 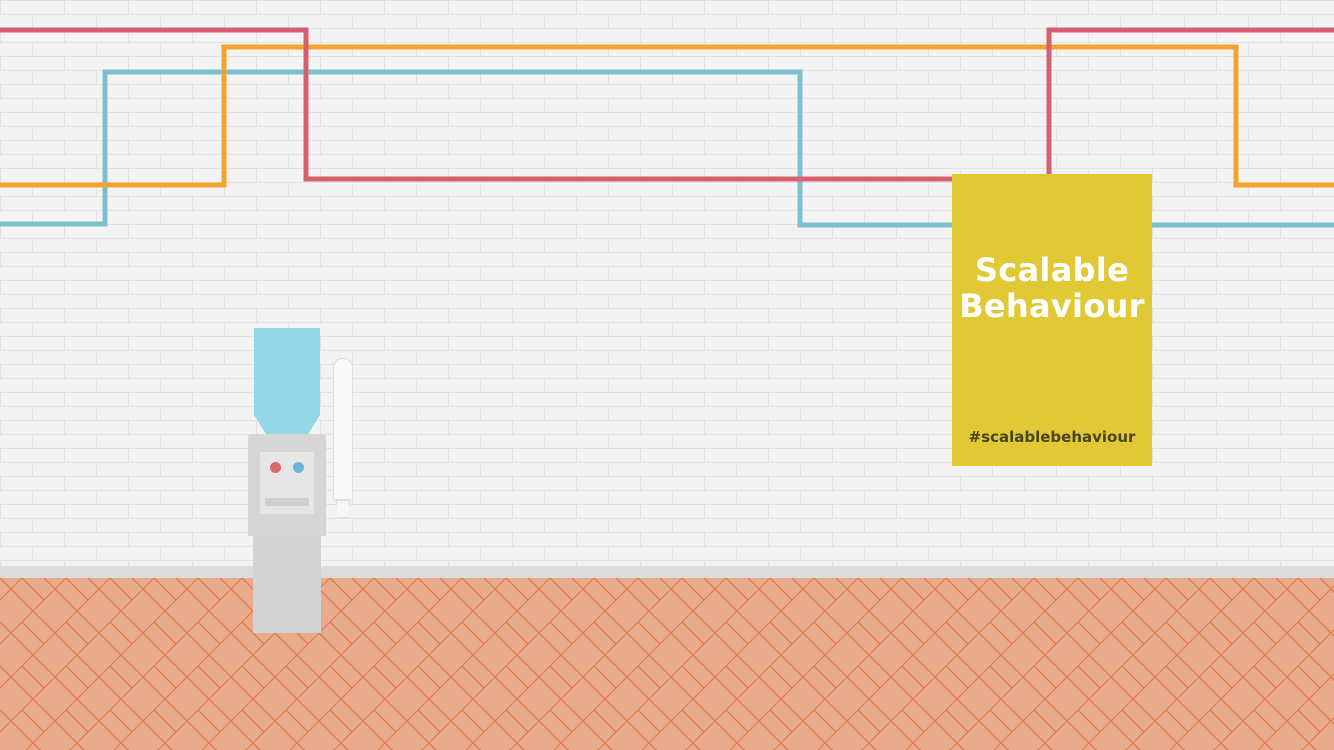 What do you see at coordinates (343, 509) in the screenshot?
I see `cup-tip` at bounding box center [343, 509].